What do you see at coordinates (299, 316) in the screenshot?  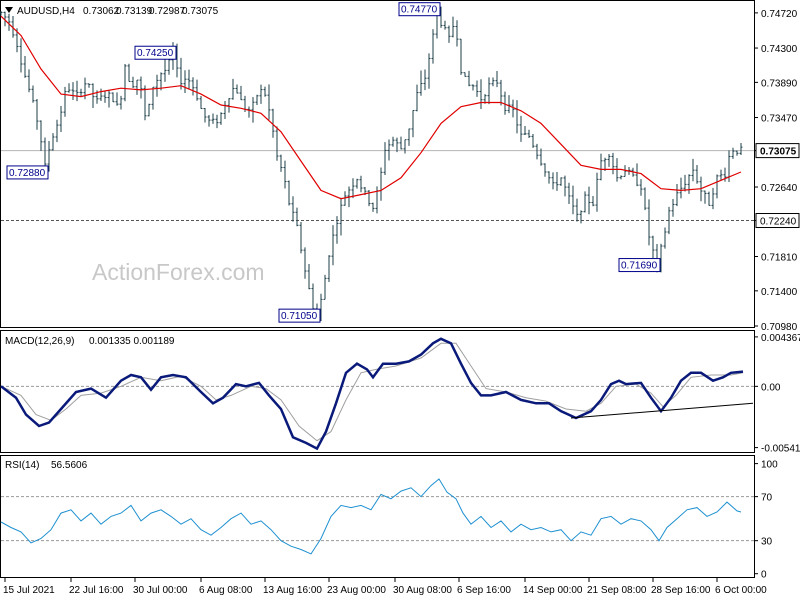 I see `price-annotation-label: 0.71050` at bounding box center [299, 316].